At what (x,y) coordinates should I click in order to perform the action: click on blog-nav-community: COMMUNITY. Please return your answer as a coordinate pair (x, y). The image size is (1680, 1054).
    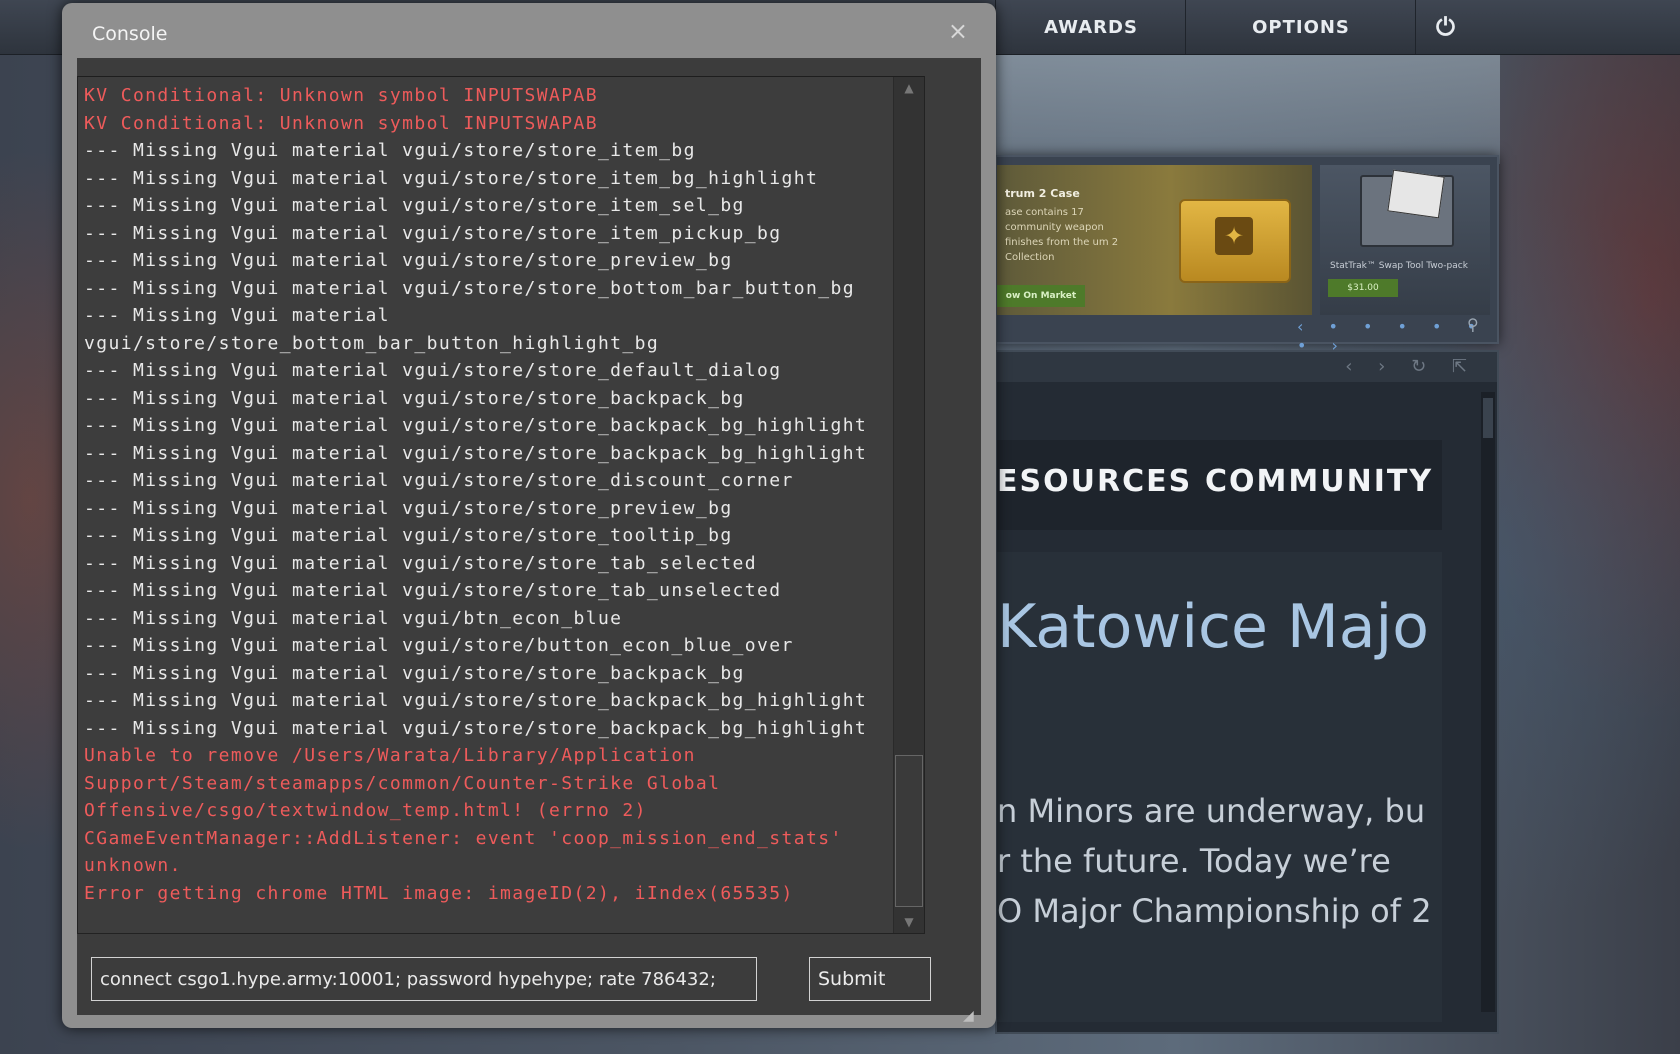
    Looking at the image, I should click on (1319, 481).